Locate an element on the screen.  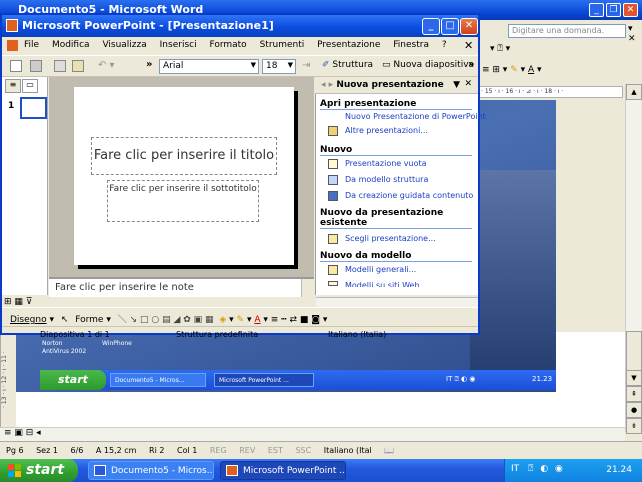
spellcheck-icon: 📖 is located at coordinates (389, 450).